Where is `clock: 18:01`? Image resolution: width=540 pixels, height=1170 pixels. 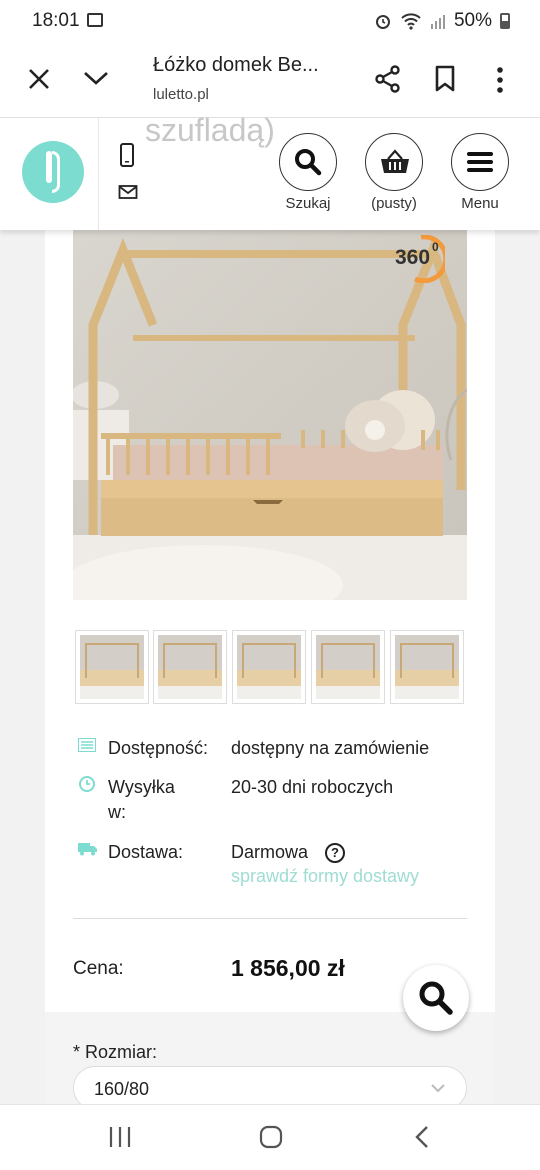
clock: 18:01 is located at coordinates (56, 20).